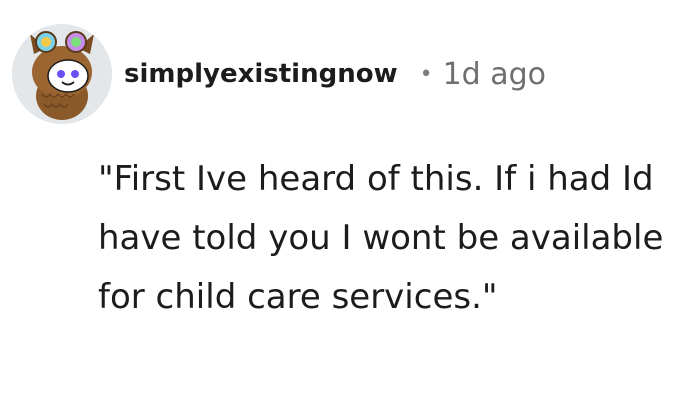  I want to click on username-link: simplyexistingnow, so click(261, 74).